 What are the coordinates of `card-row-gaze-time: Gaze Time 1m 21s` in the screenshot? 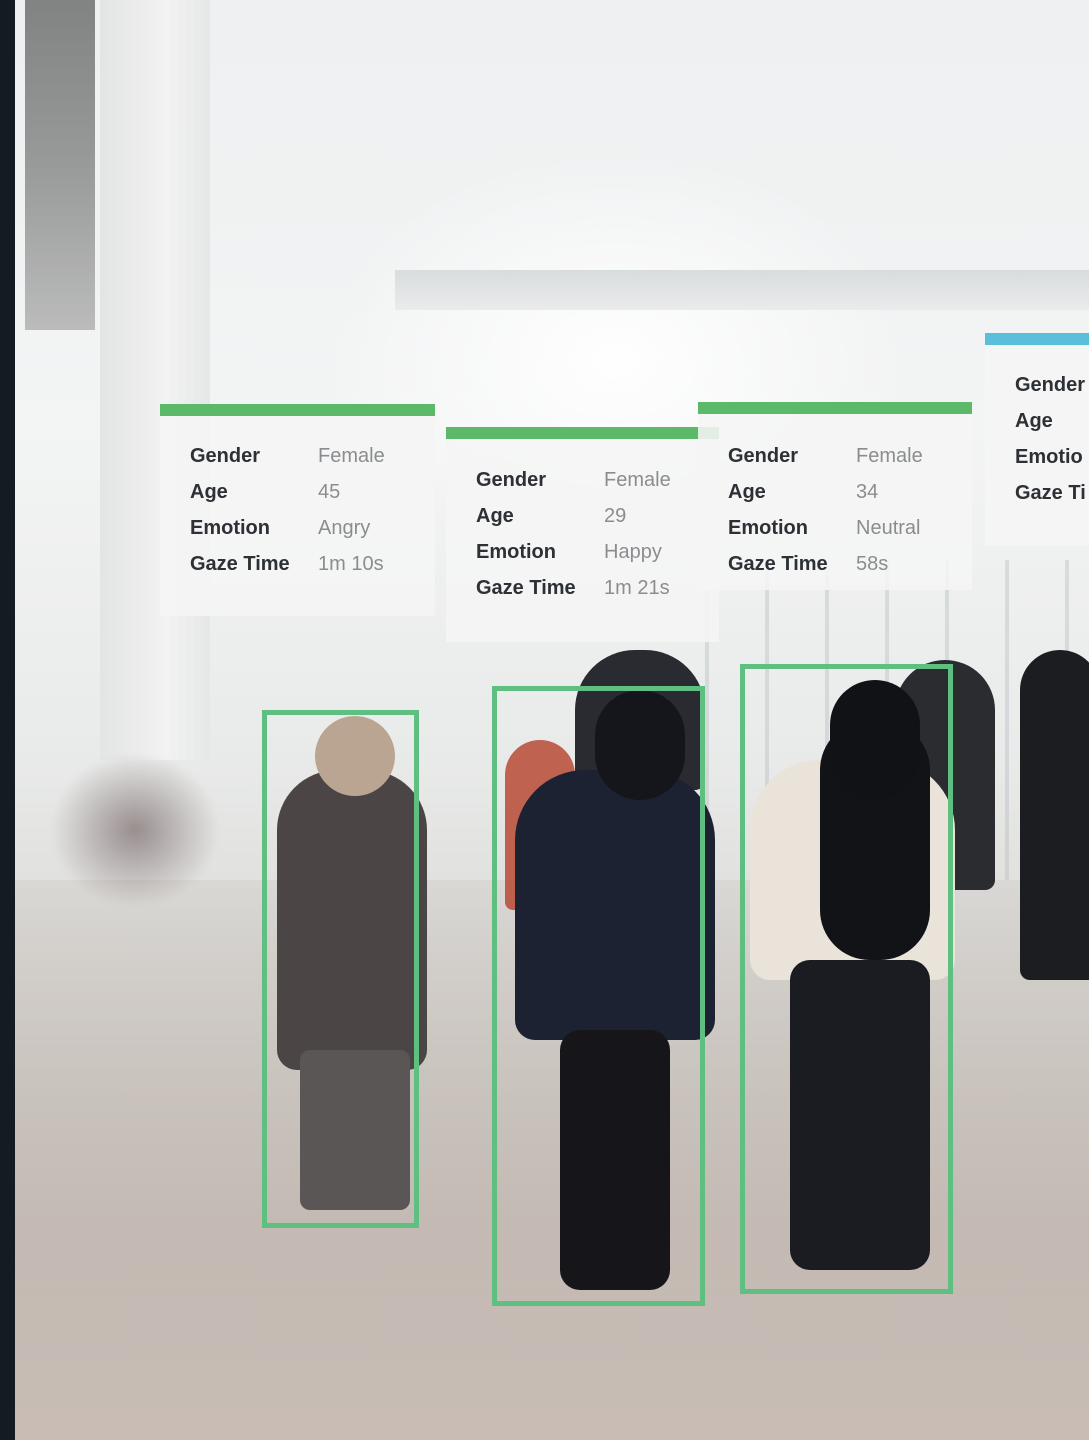 It's located at (573, 588).